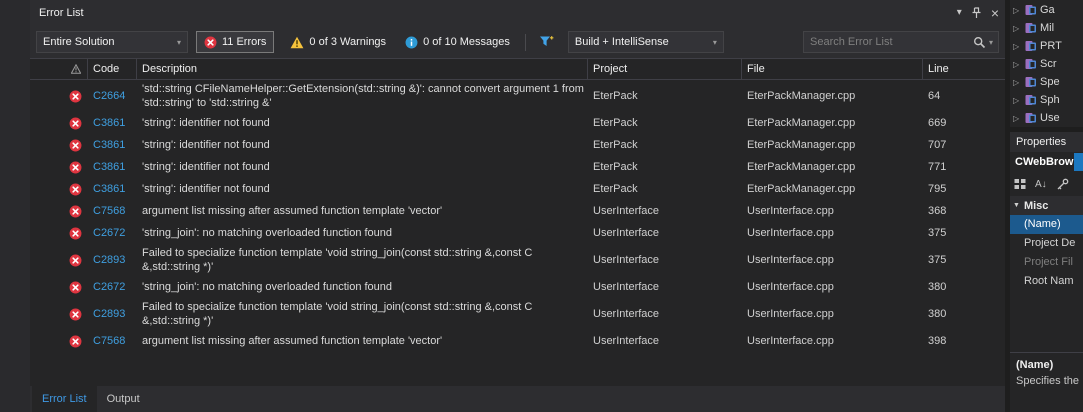 This screenshot has width=1083, height=412. Describe the element at coordinates (1046, 82) in the screenshot. I see `solution-tree-item: ▷ Spe` at that location.